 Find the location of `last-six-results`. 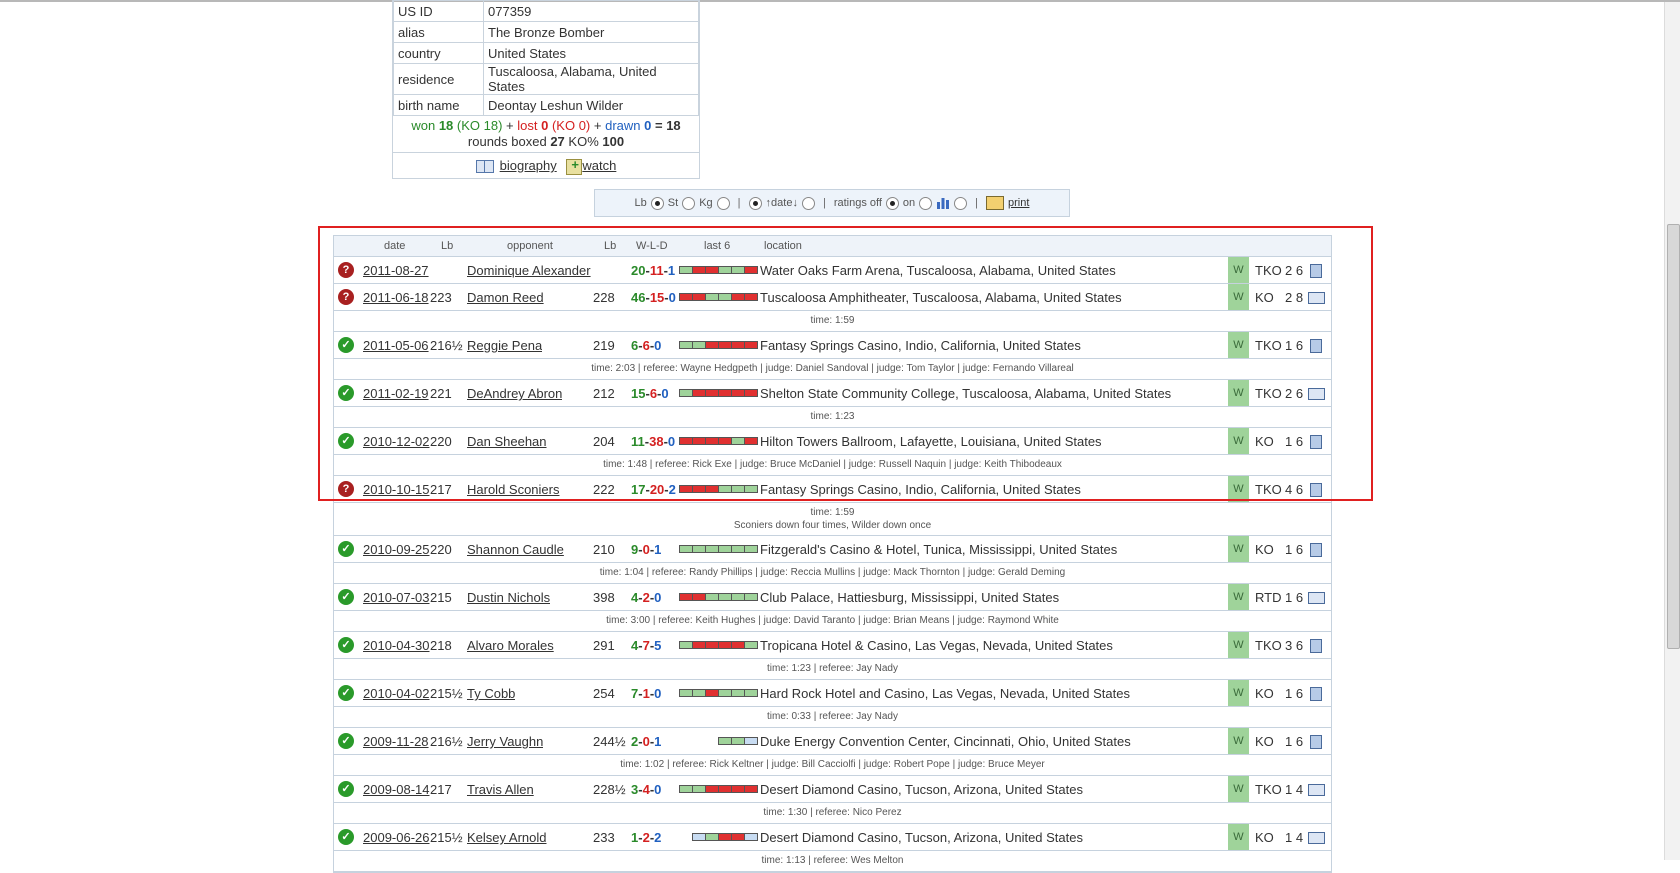

last-six-results is located at coordinates (718, 345).